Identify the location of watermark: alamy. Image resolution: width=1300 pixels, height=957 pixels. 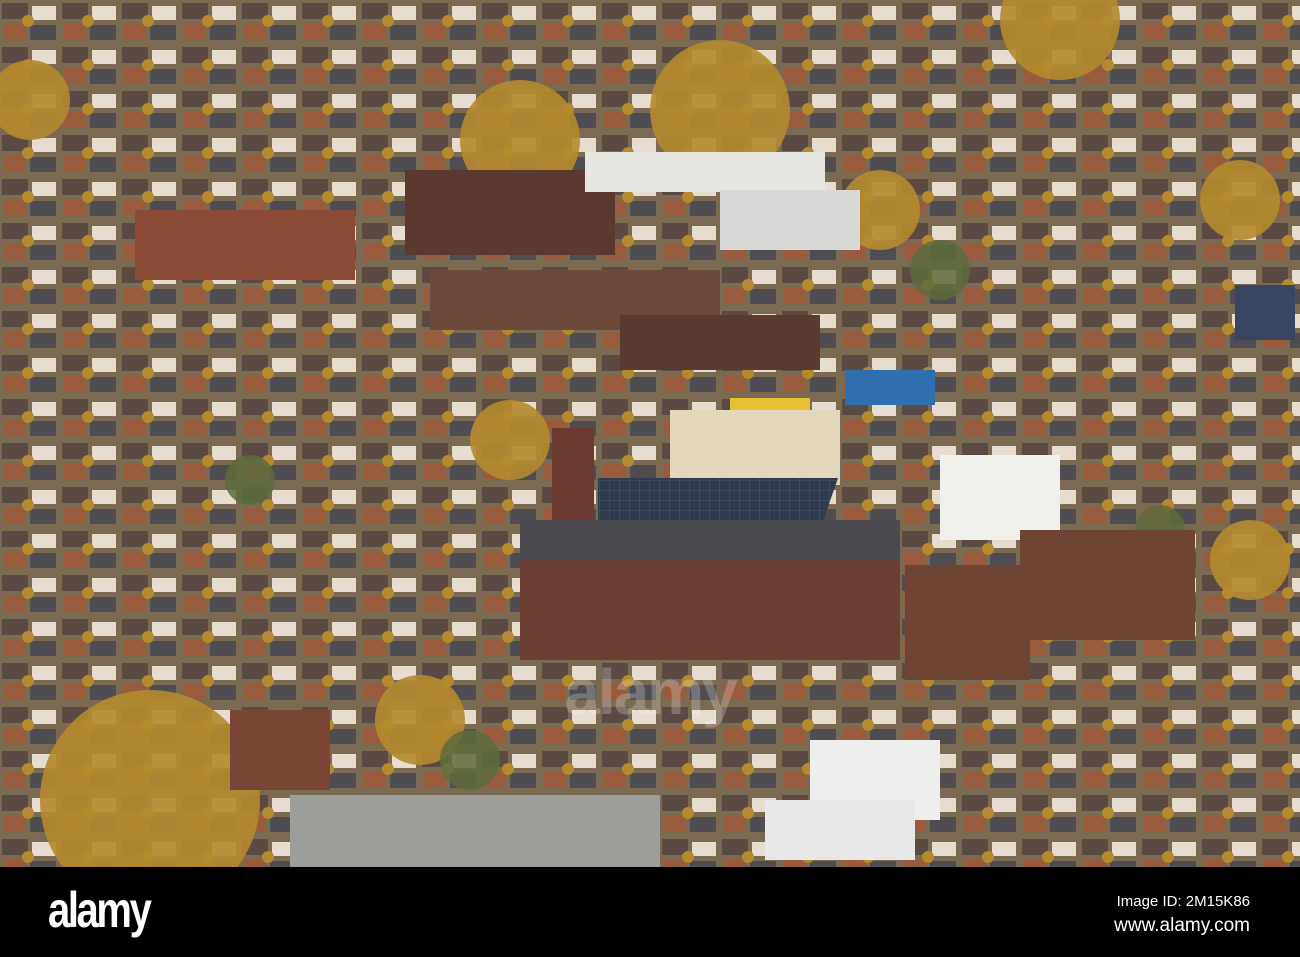
(650, 692).